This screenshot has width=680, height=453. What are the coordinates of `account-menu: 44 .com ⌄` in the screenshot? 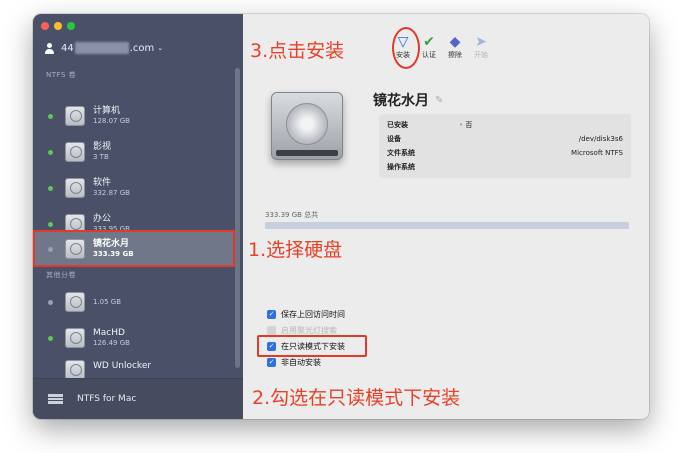 It's located at (103, 48).